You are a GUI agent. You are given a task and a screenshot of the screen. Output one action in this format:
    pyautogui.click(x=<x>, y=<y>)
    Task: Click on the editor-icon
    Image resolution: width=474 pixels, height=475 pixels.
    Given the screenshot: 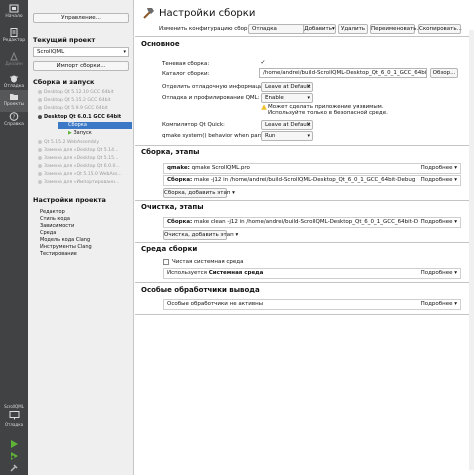 What is the action you would take?
    pyautogui.click(x=14, y=32)
    